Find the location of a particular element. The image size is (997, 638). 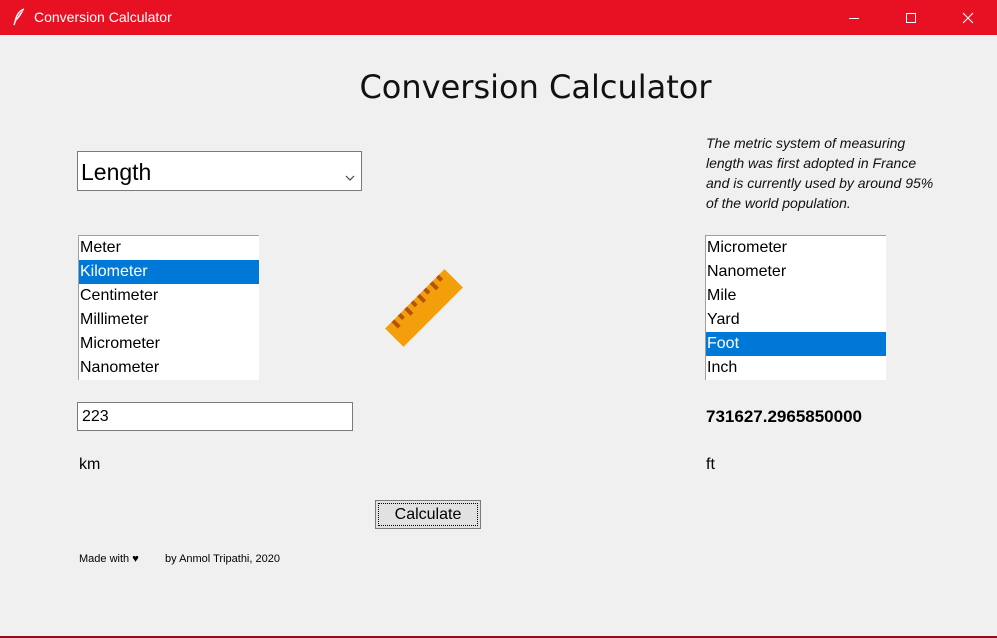

list-item: Foot is located at coordinates (796, 344).